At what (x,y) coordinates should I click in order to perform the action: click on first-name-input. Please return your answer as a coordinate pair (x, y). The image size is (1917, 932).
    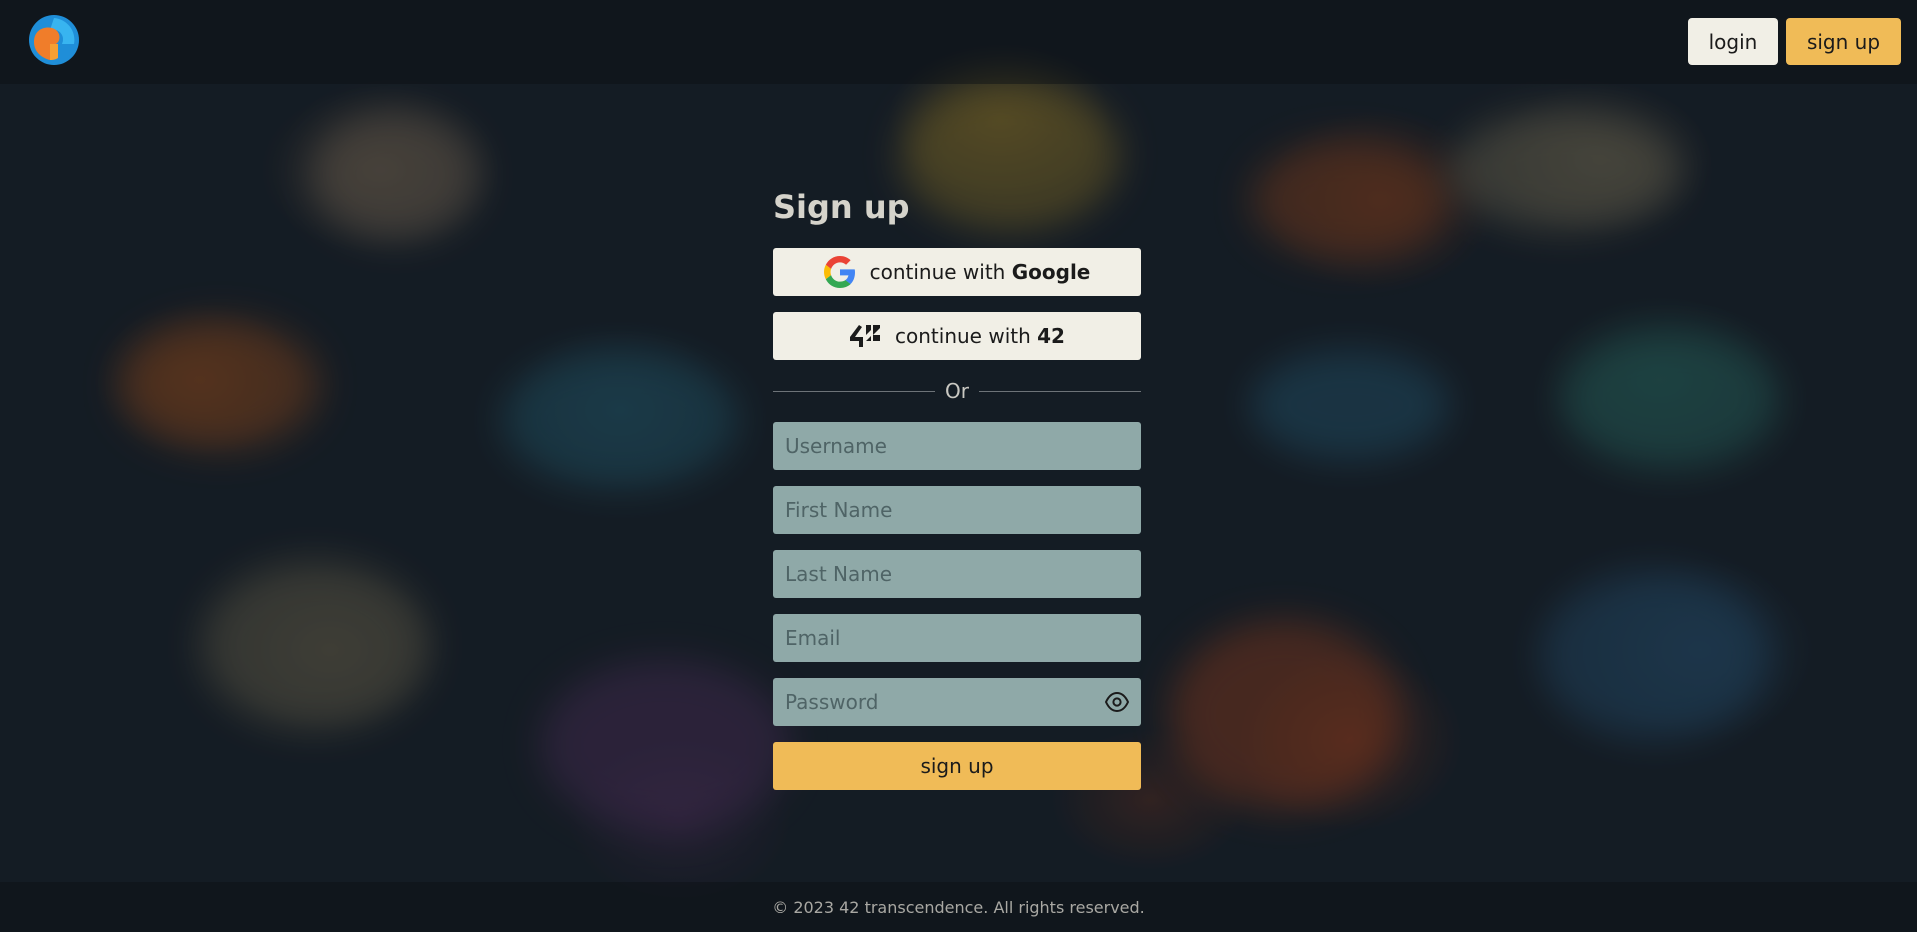
    Looking at the image, I should click on (957, 510).